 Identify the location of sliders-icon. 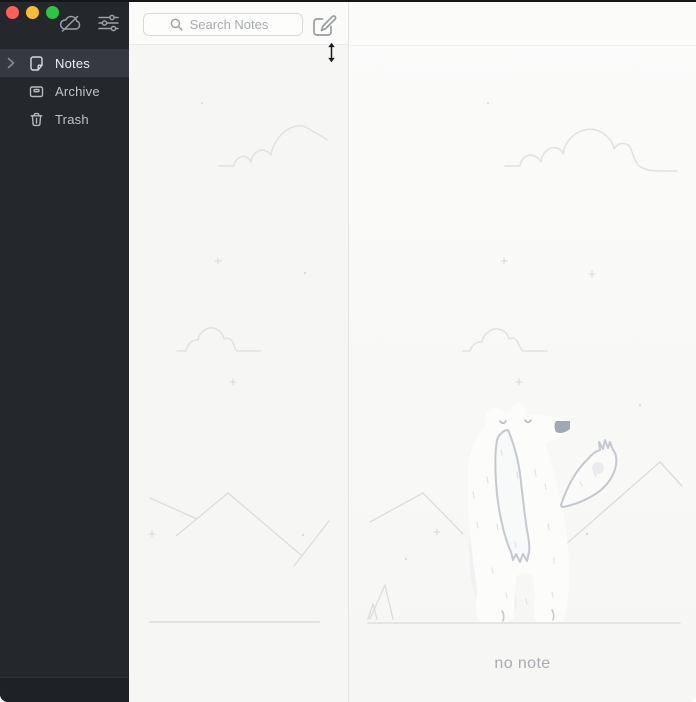
(108, 23).